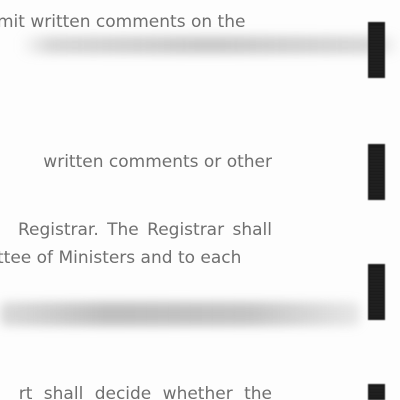 This screenshot has width=400, height=400. I want to click on text-line-1-content: mit written comments on the, so click(123, 22).